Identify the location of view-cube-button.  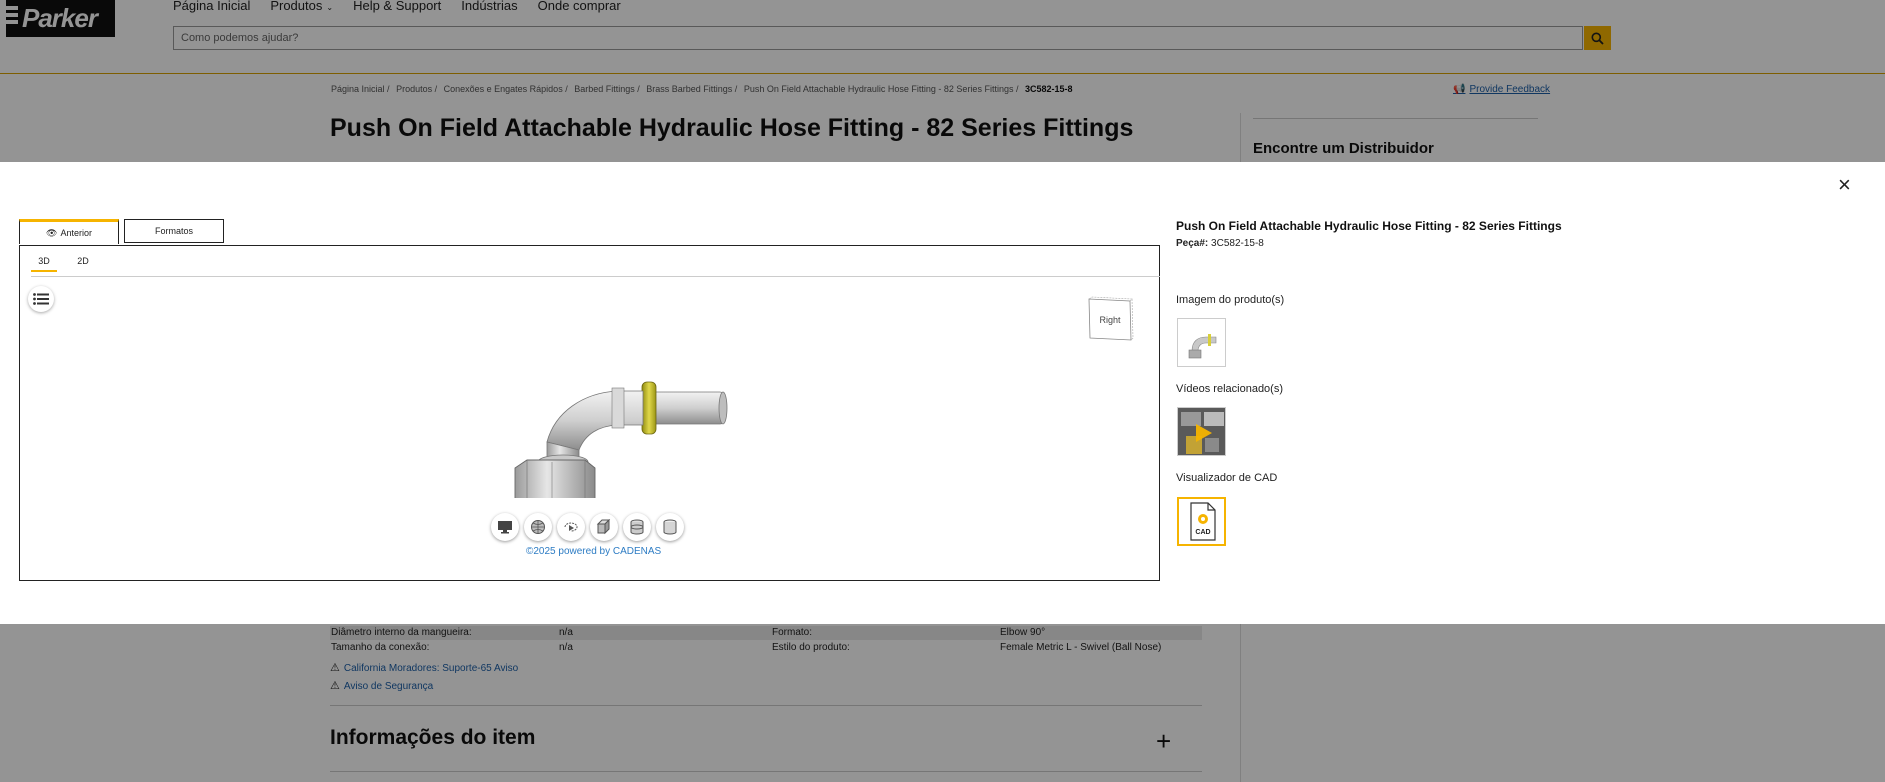
(604, 527).